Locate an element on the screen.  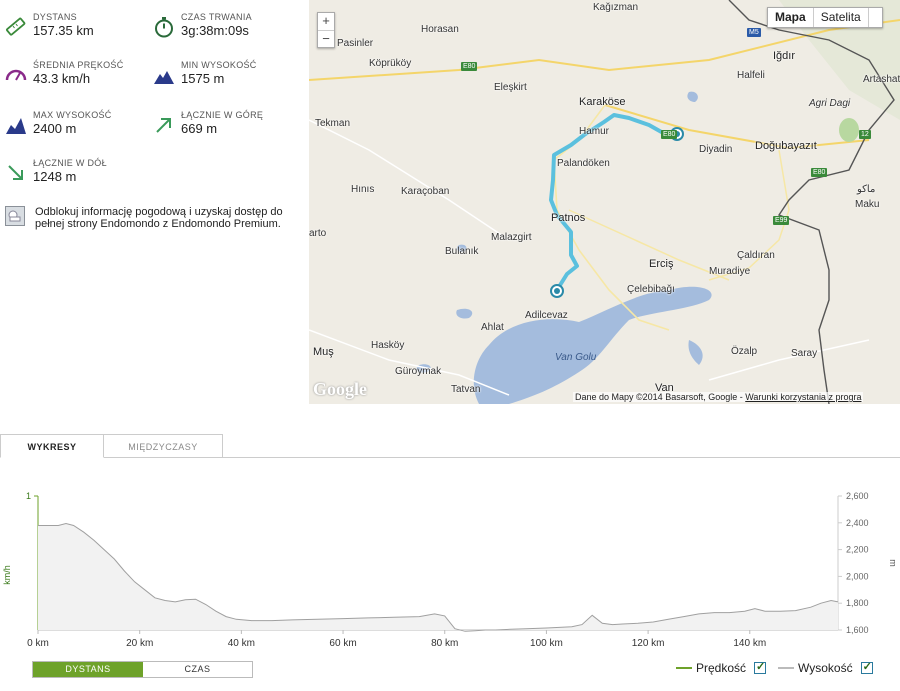
stat-min-altitude: MIN WYSOKOŚĆ 1575 m is located at coordinates (205, 73).